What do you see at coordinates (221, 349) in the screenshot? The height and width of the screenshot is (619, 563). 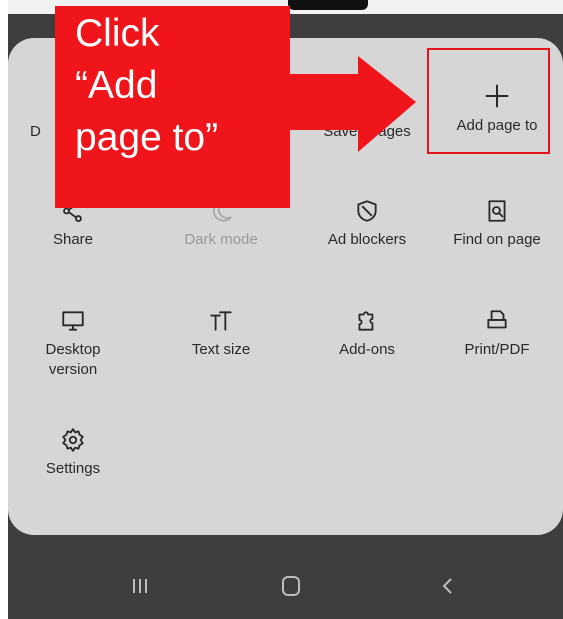 I see `menu-item-label: Text size` at bounding box center [221, 349].